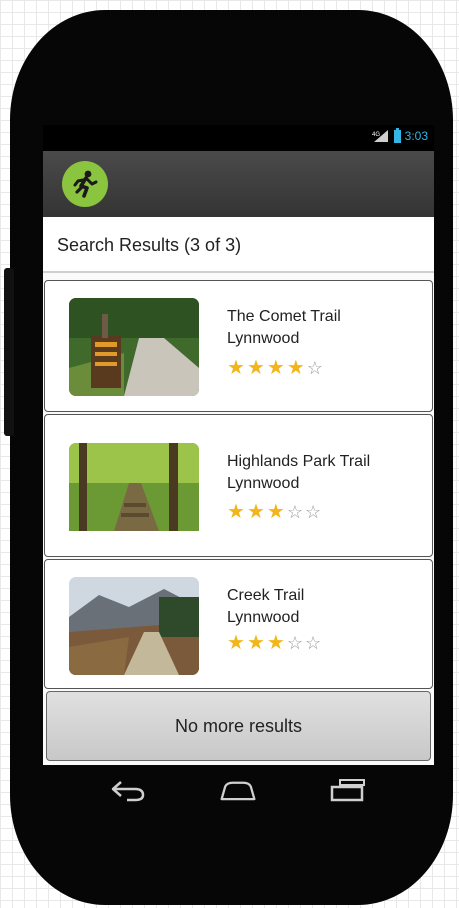 This screenshot has height=908, width=459. Describe the element at coordinates (9, 352) in the screenshot. I see `side-button` at that location.